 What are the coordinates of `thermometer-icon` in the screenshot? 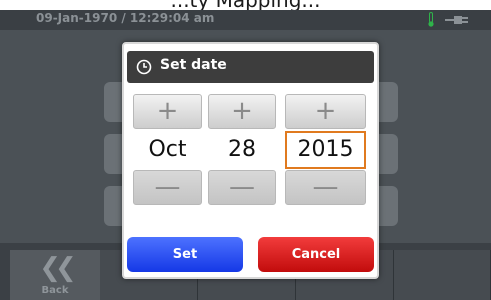 It's located at (431, 19).